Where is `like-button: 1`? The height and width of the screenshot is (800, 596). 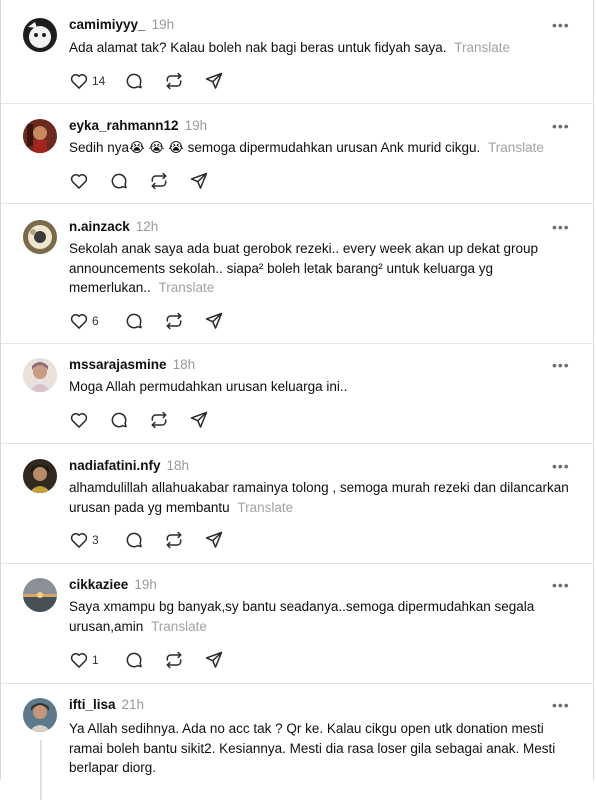 like-button: 1 is located at coordinates (84, 660).